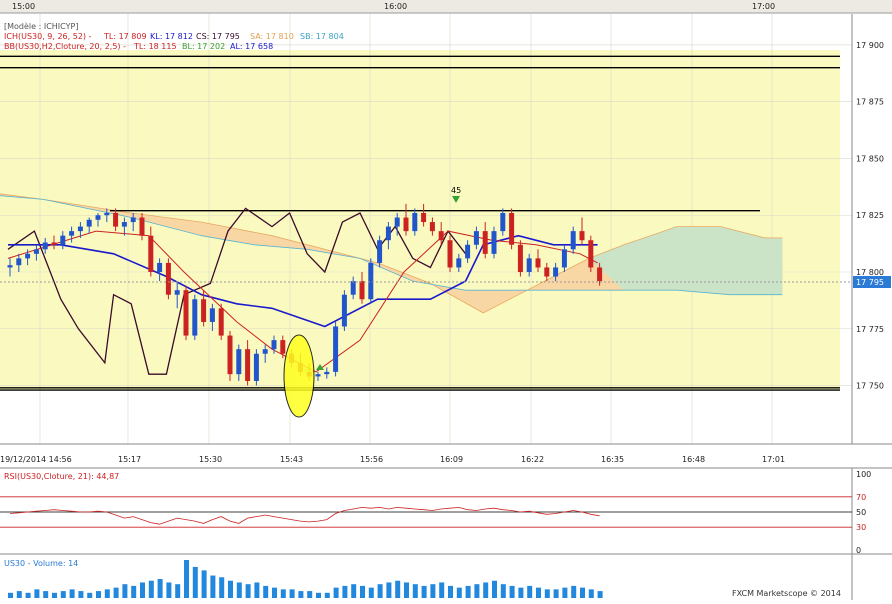 The height and width of the screenshot is (604, 892). Describe the element at coordinates (870, 282) in the screenshot. I see `current-price-text: 17 795` at that location.